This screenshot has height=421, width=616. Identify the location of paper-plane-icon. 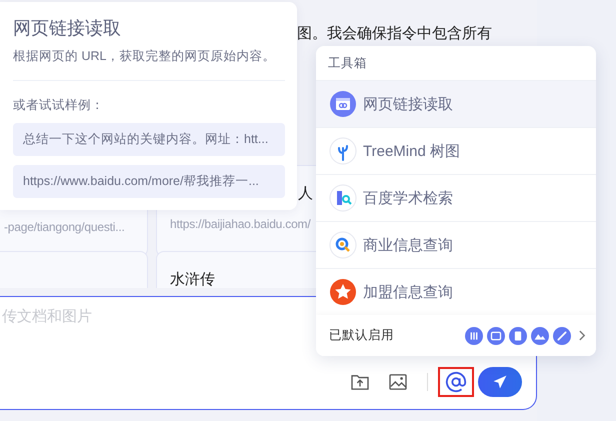
(500, 382).